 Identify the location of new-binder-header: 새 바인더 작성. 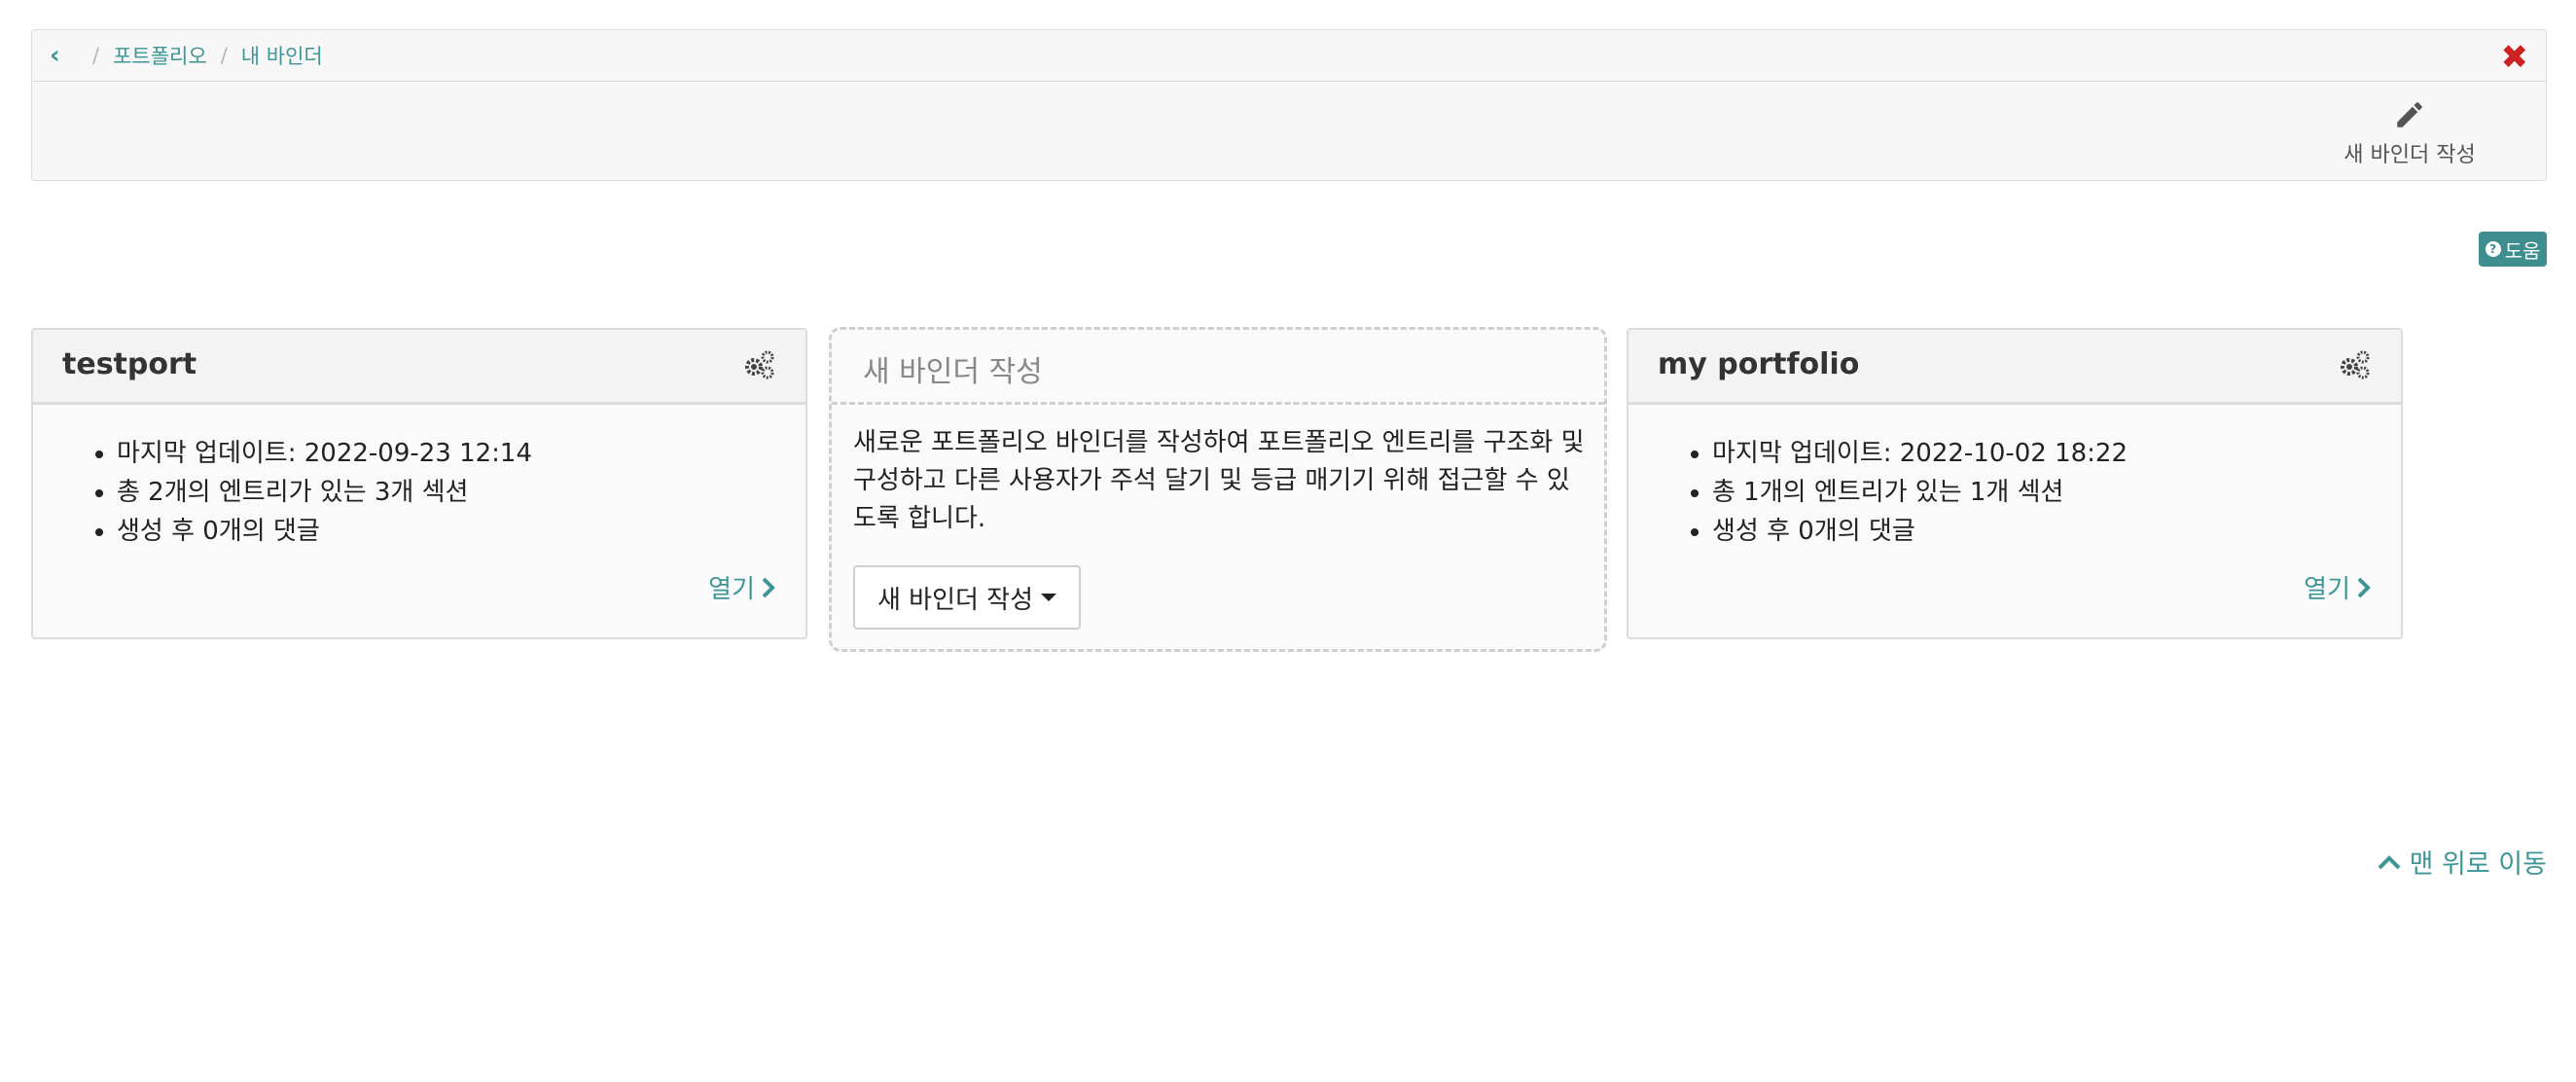
(1218, 367).